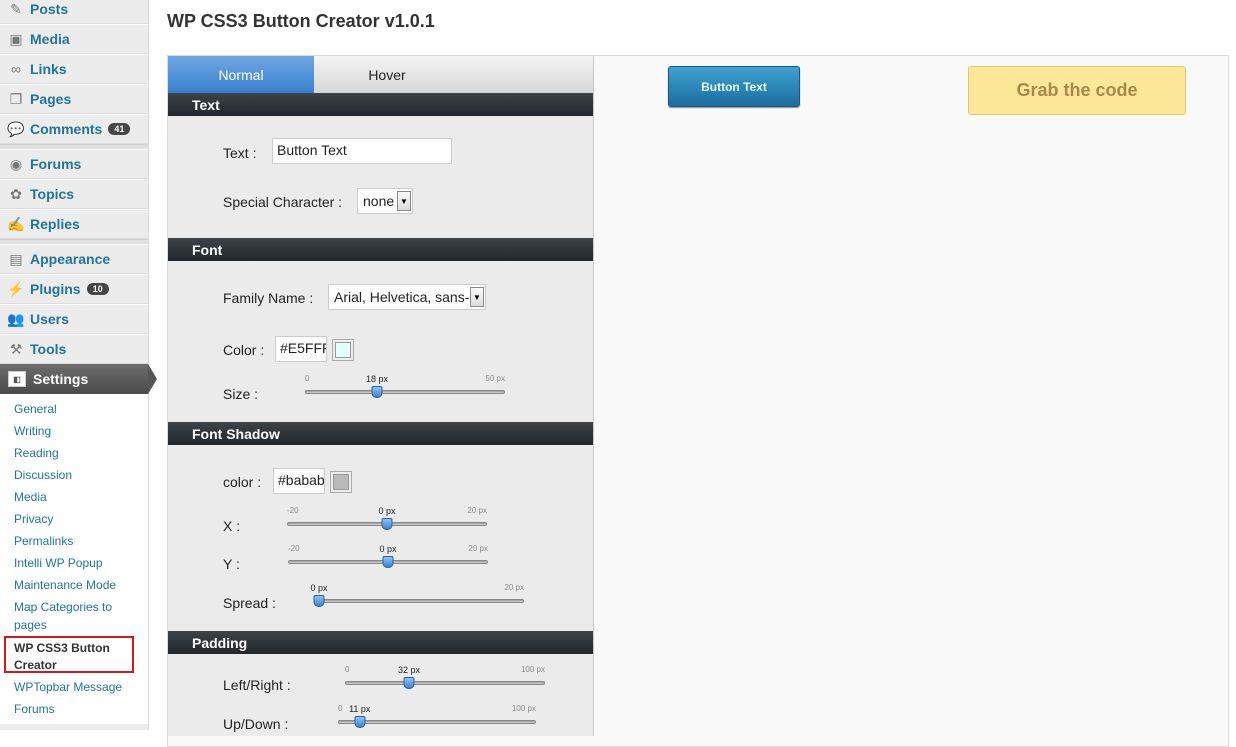 Image resolution: width=1236 pixels, height=747 pixels. I want to click on shadow-y-slider: -20 0 px 20 px, so click(388, 560).